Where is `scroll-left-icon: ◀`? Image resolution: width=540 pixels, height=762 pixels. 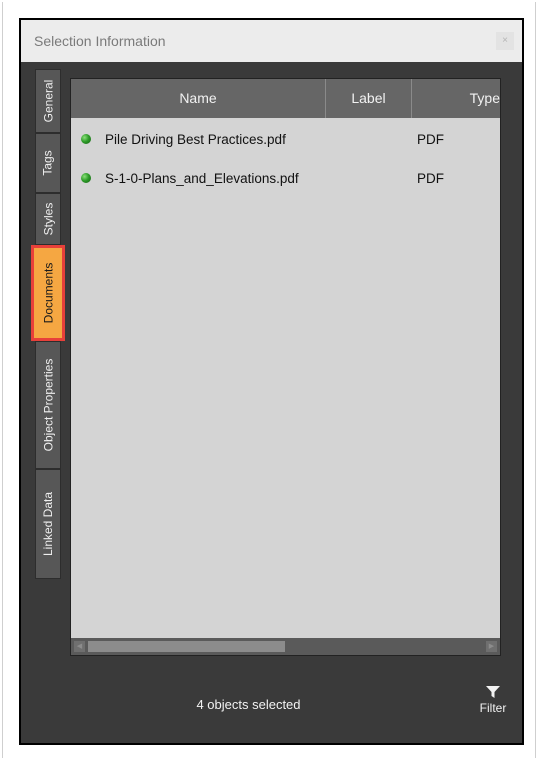 scroll-left-icon: ◀ is located at coordinates (79, 646).